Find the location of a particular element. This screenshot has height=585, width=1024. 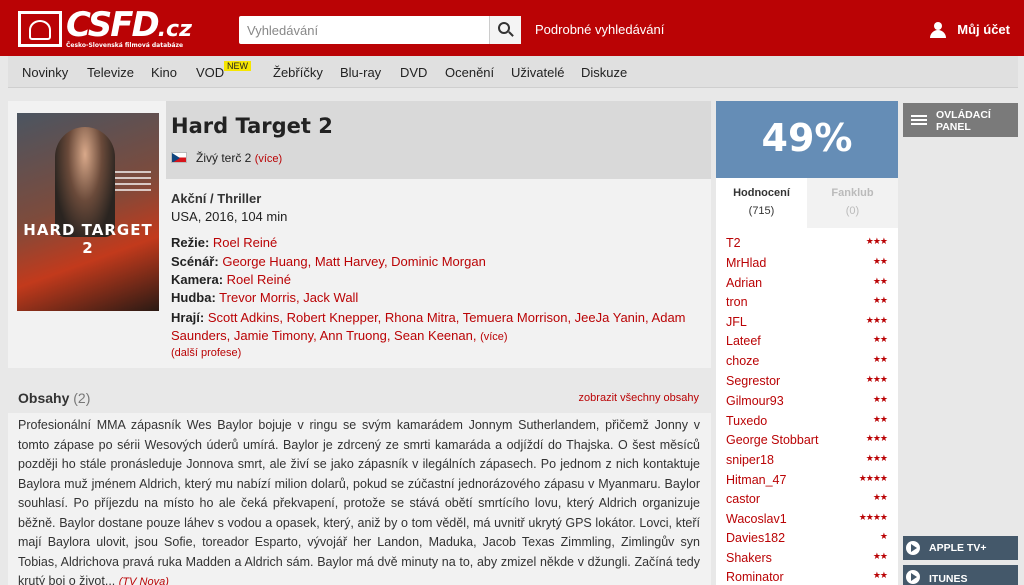

crew-row-director: Režie: Roel Reiné is located at coordinates (224, 242).